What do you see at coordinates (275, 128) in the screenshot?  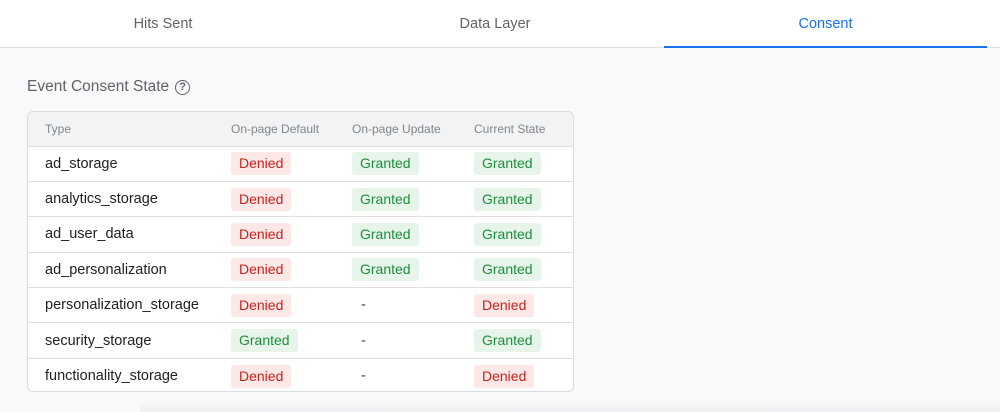 I see `column-header-default: On-page Default` at bounding box center [275, 128].